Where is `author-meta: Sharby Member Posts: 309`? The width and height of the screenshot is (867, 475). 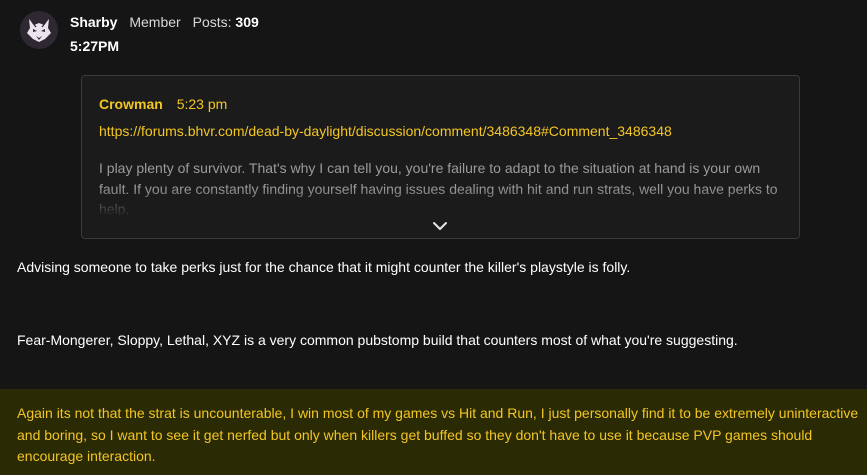
author-meta: Sharby Member Posts: 309 is located at coordinates (164, 22).